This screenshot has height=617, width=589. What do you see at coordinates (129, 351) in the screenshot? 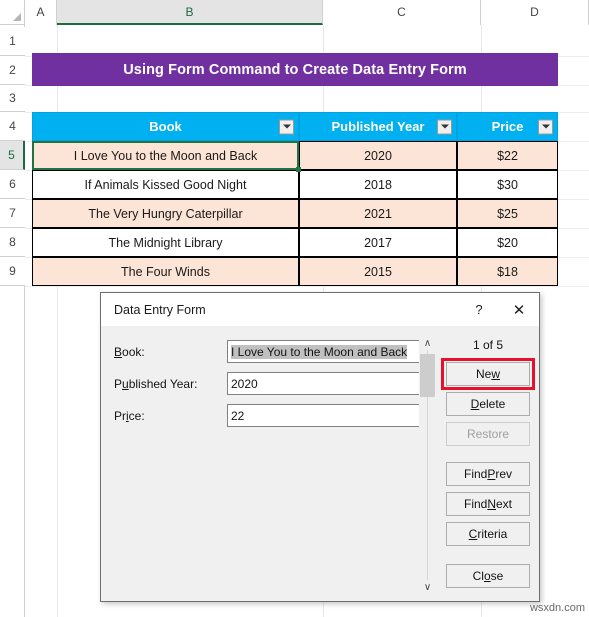
I see `field-label: Book:` at bounding box center [129, 351].